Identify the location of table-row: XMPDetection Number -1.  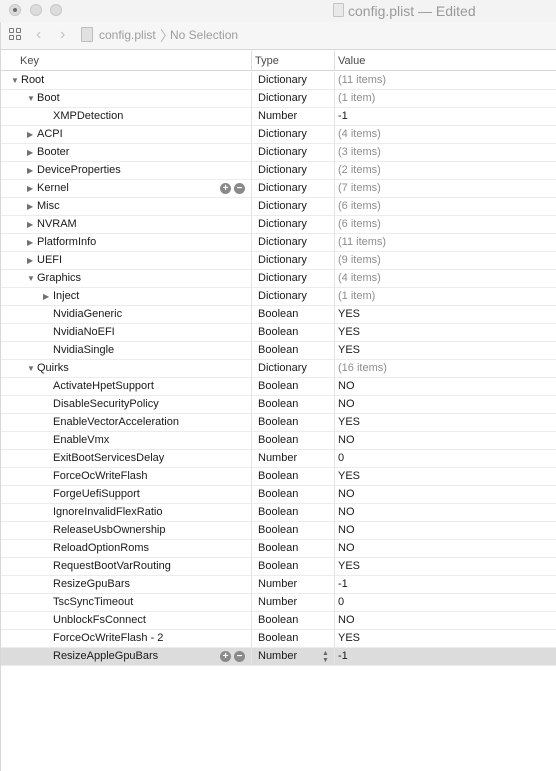
(278, 117).